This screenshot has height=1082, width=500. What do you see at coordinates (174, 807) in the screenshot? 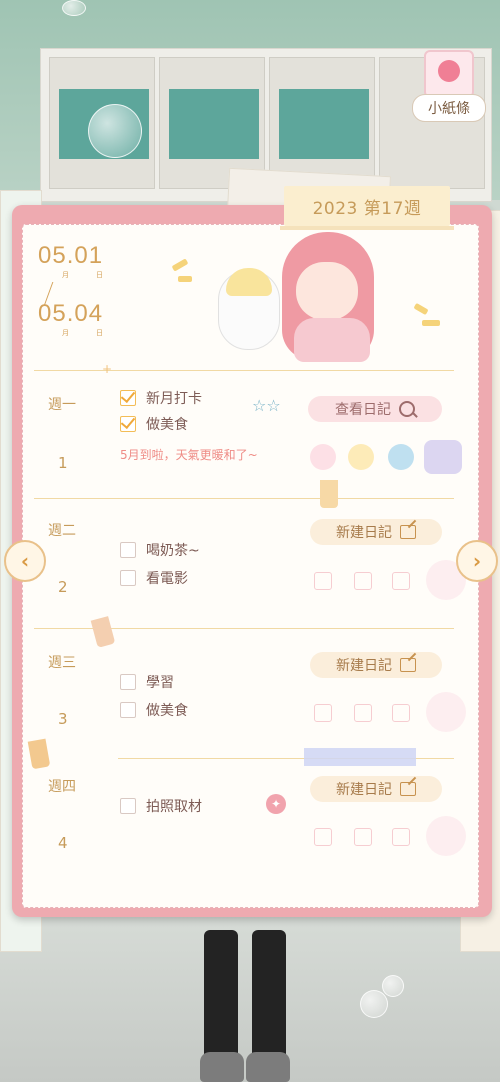
I see `task-text: 拍照取材` at bounding box center [174, 807].